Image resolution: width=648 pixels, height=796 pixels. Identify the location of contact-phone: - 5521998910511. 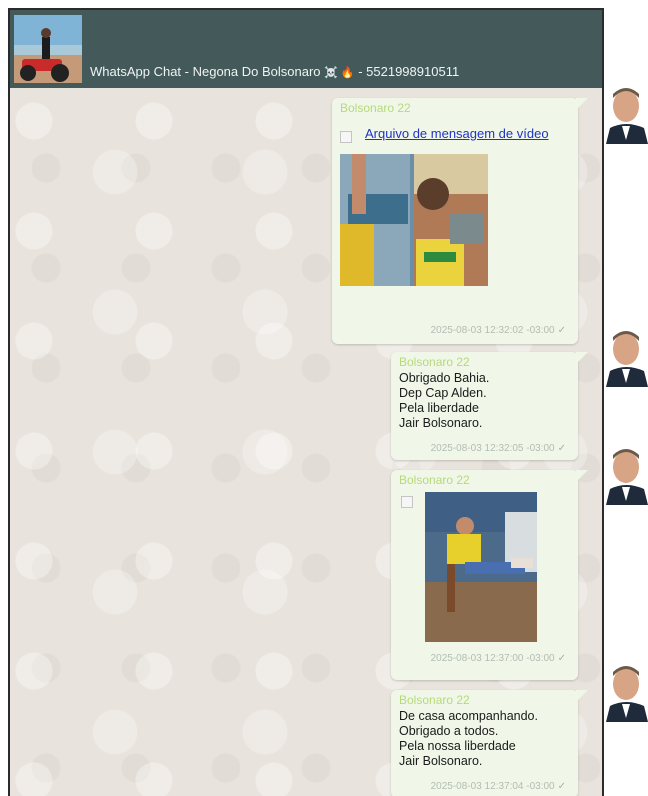
(409, 71).